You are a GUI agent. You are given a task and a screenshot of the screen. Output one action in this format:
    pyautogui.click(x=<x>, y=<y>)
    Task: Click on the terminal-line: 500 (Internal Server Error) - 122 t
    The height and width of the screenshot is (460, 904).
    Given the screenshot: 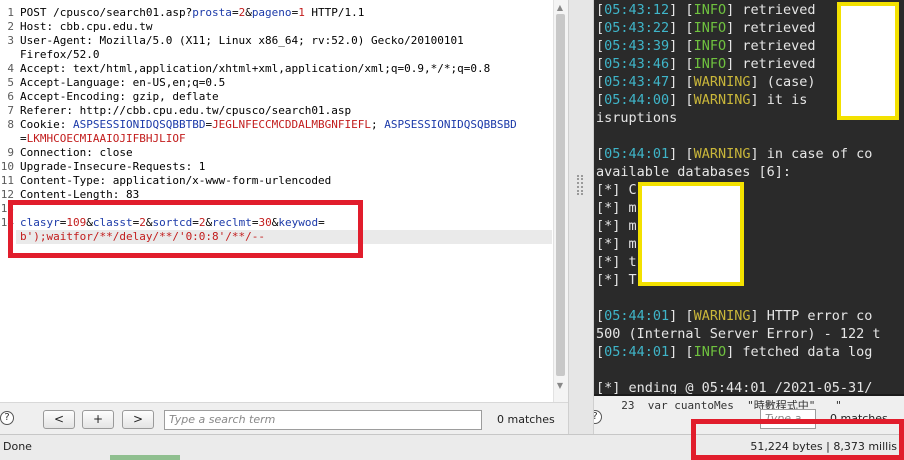 What is the action you would take?
    pyautogui.click(x=738, y=334)
    